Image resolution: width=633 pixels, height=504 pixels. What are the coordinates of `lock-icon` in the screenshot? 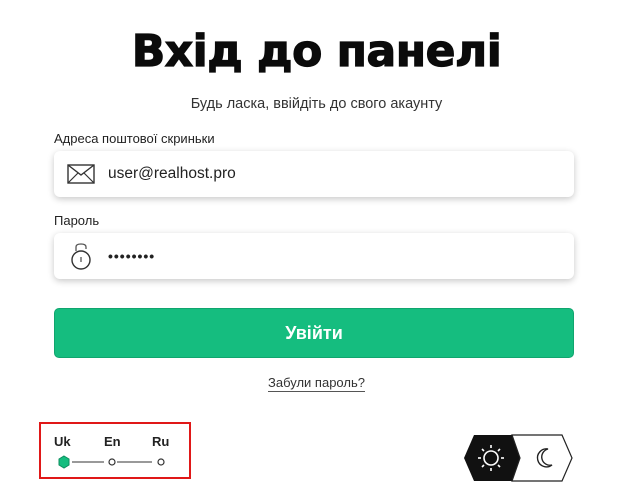 It's located at (81, 256).